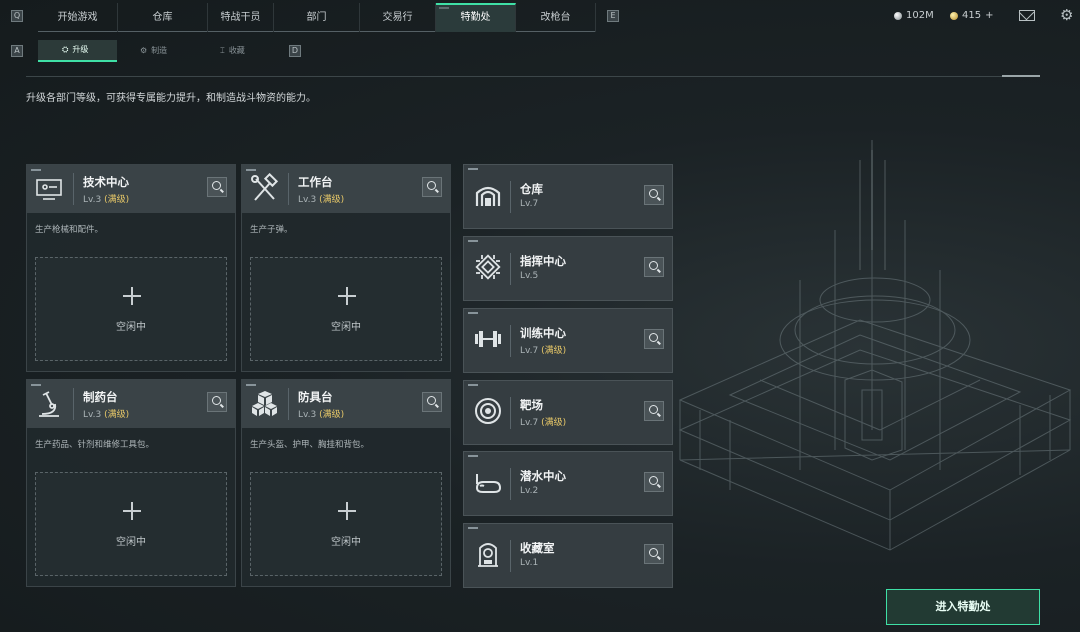 This screenshot has width=1080, height=632. I want to click on card-title: 收藏室, so click(537, 548).